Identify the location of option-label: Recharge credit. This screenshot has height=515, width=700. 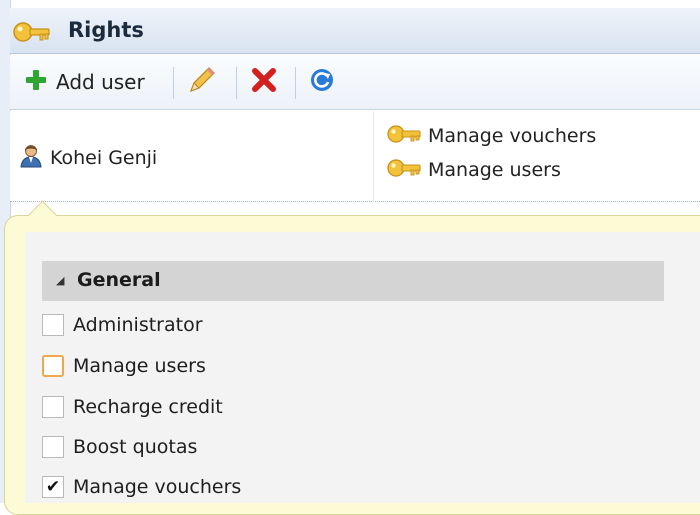
(148, 407).